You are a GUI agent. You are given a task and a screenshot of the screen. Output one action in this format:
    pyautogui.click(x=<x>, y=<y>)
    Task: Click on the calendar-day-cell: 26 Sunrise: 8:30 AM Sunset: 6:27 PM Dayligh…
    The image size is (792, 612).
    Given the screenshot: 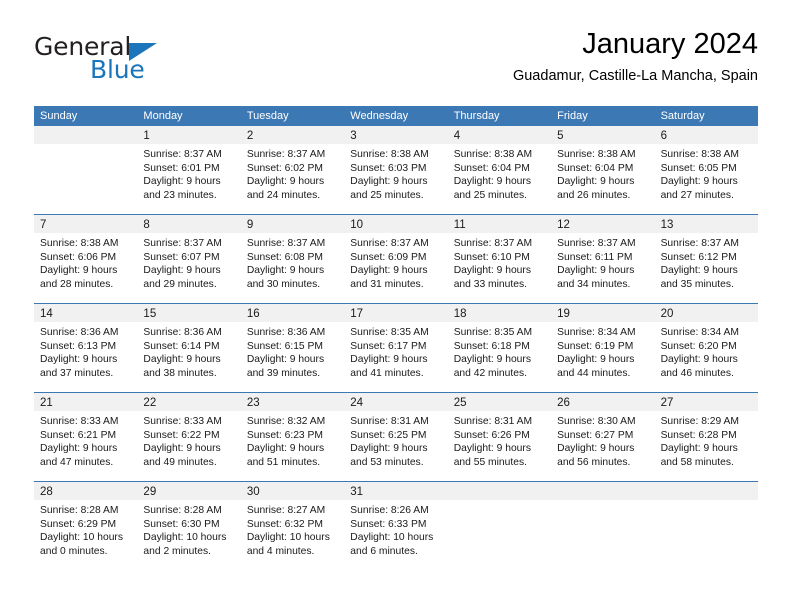 What is the action you would take?
    pyautogui.click(x=603, y=437)
    